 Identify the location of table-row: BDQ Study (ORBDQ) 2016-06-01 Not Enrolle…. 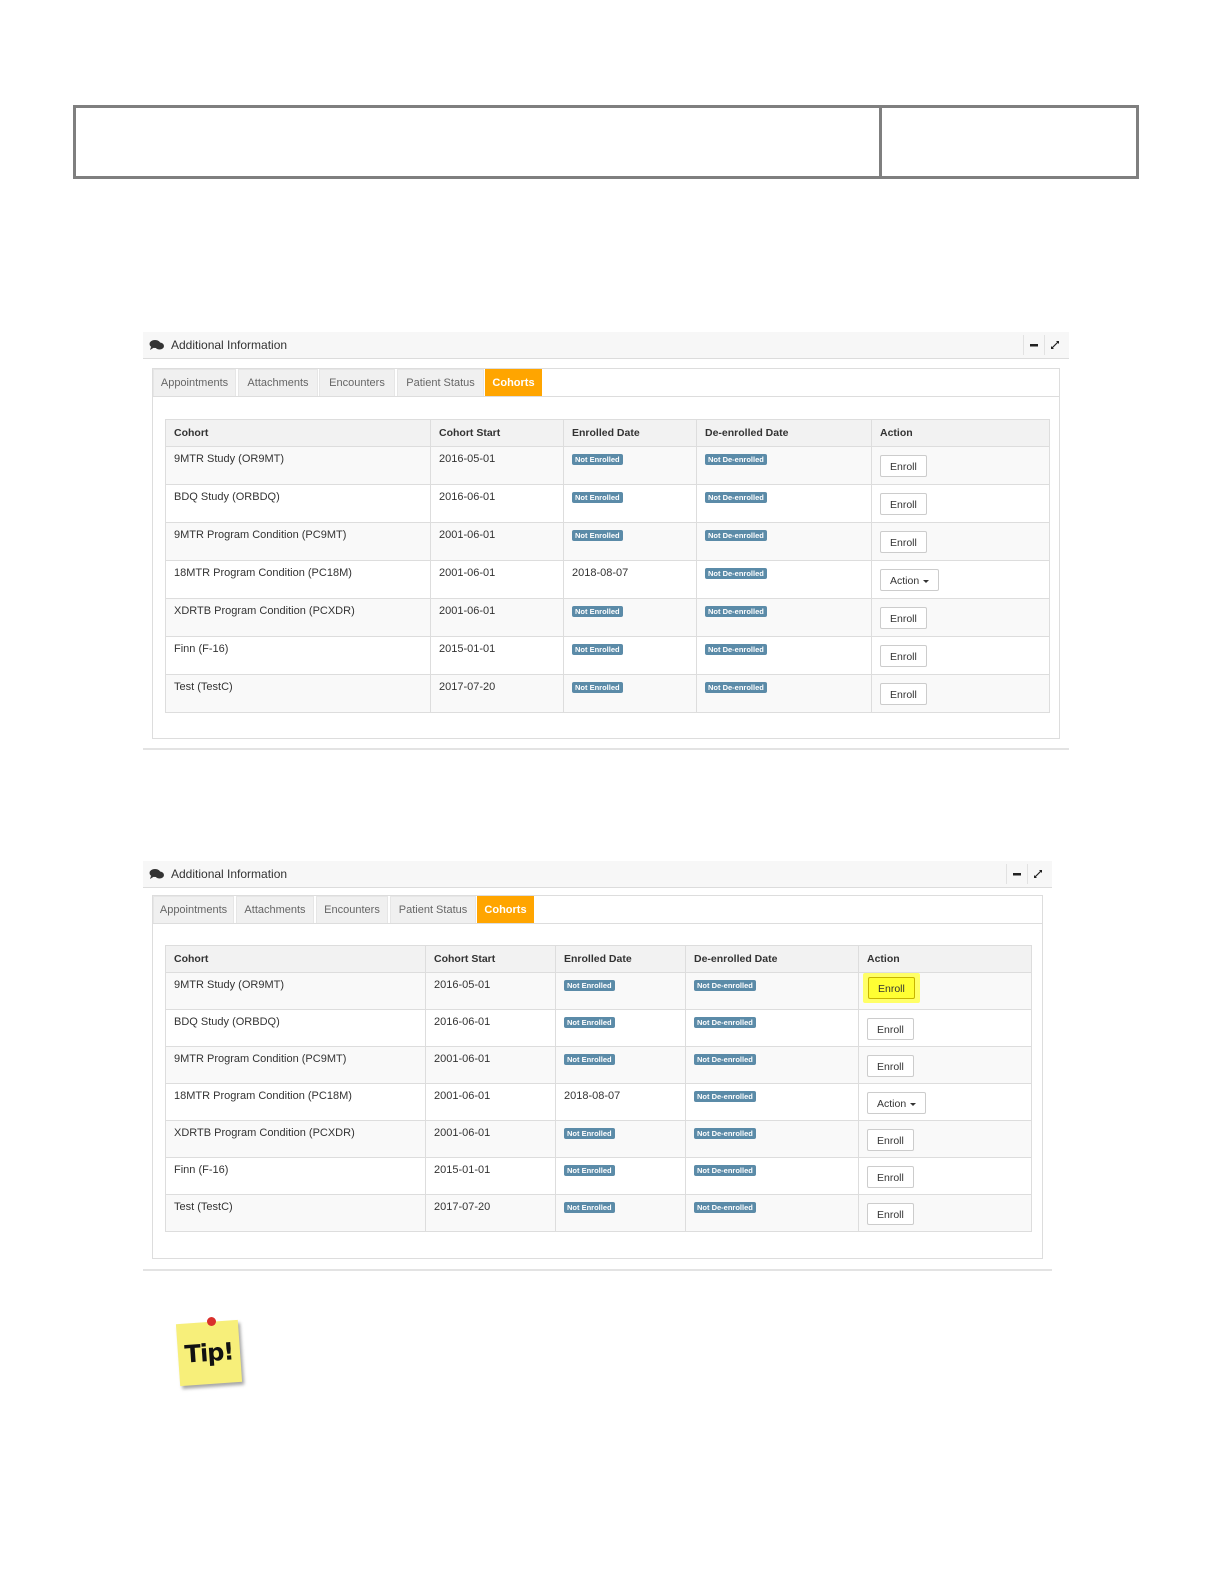
(598, 1028).